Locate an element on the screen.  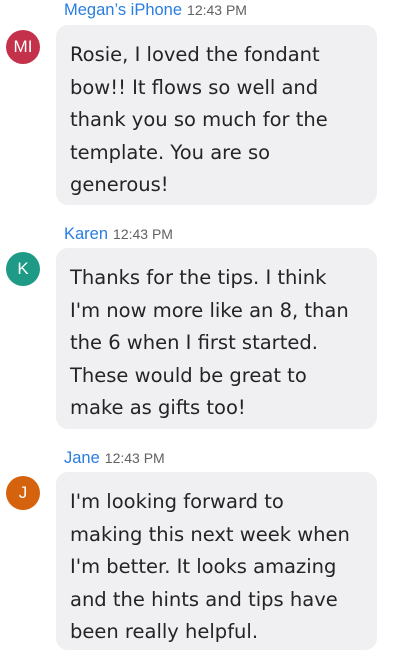
message-line: I'm now more like an 8, than is located at coordinates (209, 310).